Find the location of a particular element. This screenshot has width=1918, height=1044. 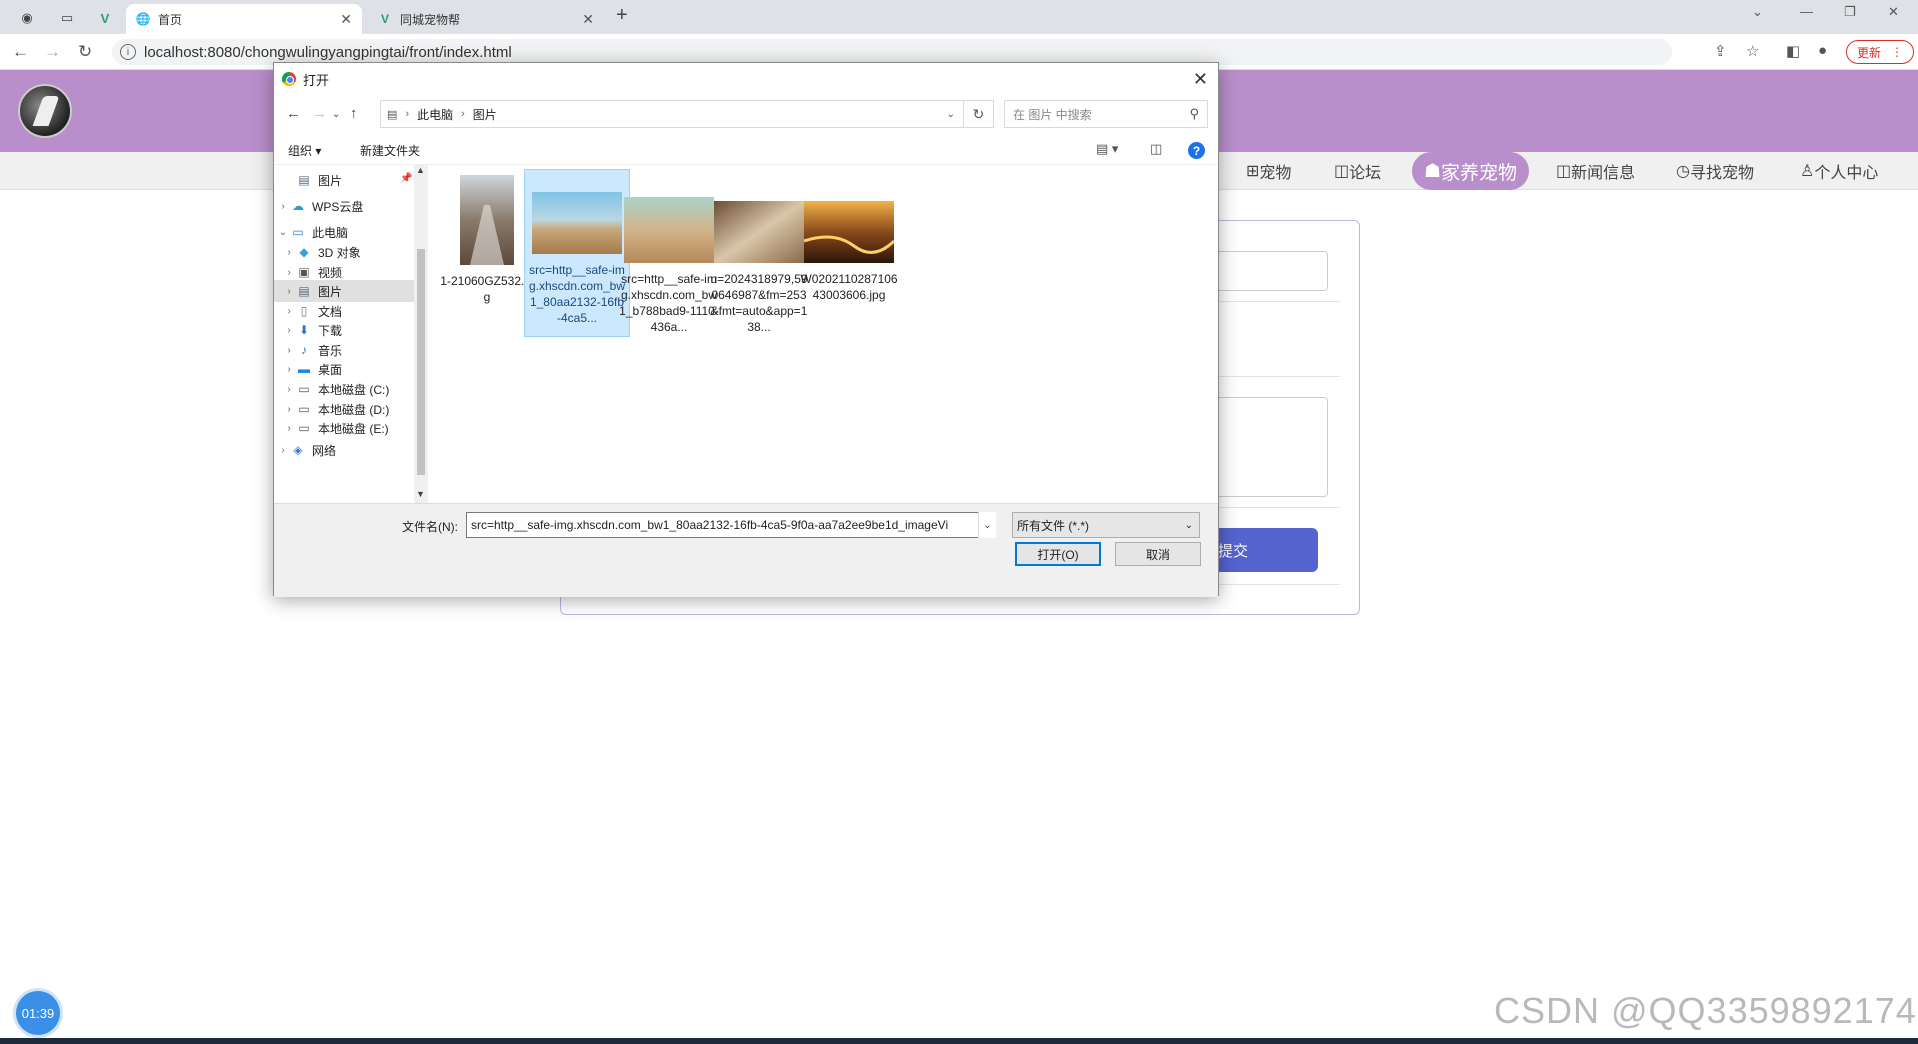

open-button: 打开(O) is located at coordinates (1058, 554).